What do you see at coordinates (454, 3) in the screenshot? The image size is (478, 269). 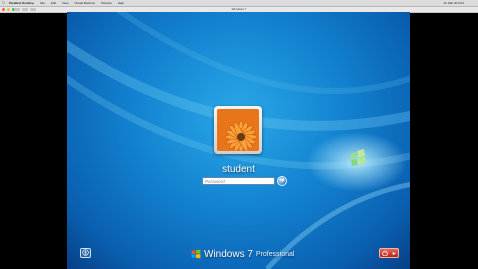 I see `menu-clock: Fri Mar 30 9:01` at bounding box center [454, 3].